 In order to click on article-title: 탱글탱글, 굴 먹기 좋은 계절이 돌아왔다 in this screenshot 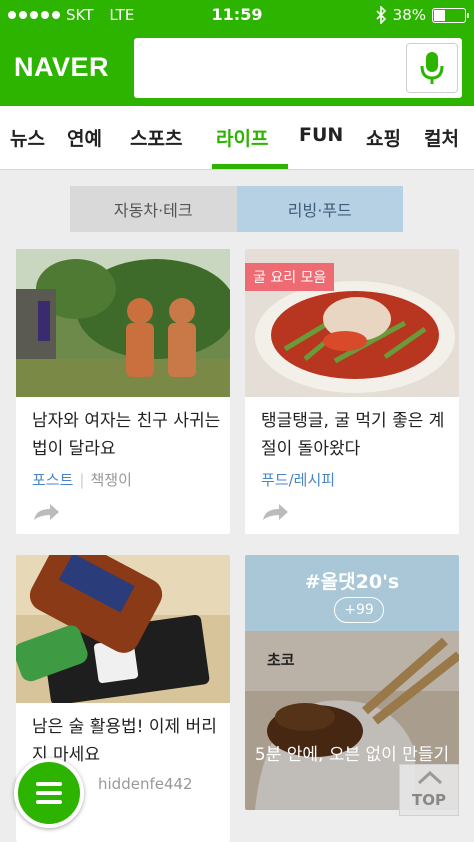, I will do `click(356, 435)`.